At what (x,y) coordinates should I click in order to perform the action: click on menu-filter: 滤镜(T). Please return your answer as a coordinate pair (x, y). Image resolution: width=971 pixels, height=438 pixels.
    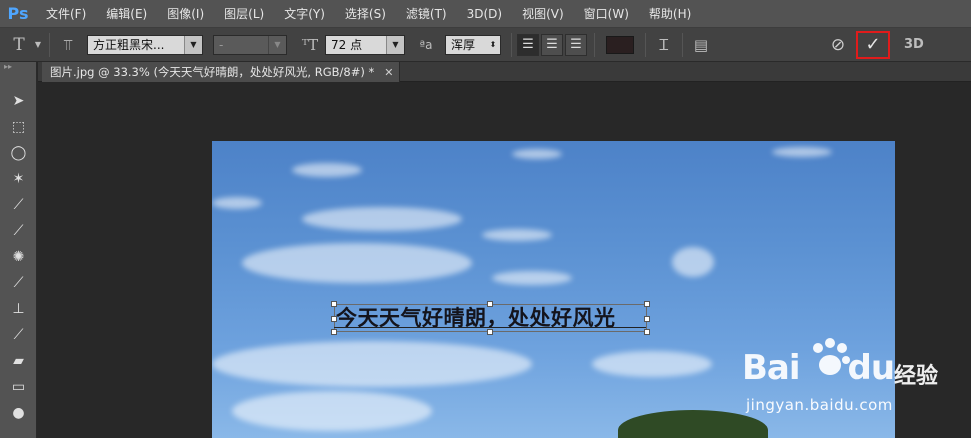
    Looking at the image, I should click on (426, 14).